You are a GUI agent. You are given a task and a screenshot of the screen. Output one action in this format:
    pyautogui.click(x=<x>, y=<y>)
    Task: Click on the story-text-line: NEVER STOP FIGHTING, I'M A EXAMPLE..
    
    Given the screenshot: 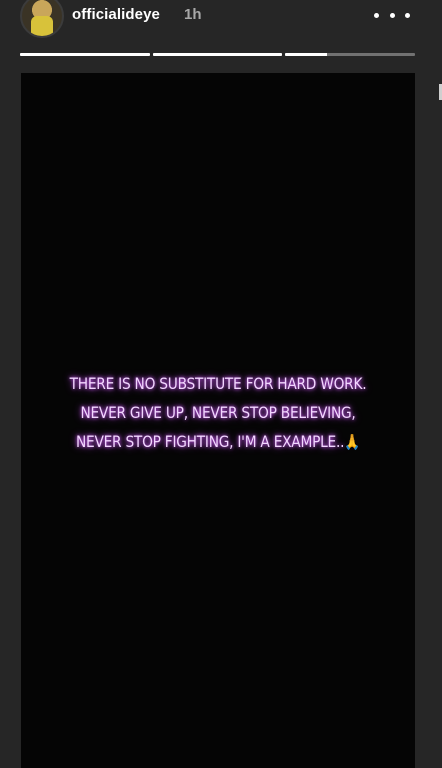 What is the action you would take?
    pyautogui.click(x=210, y=441)
    